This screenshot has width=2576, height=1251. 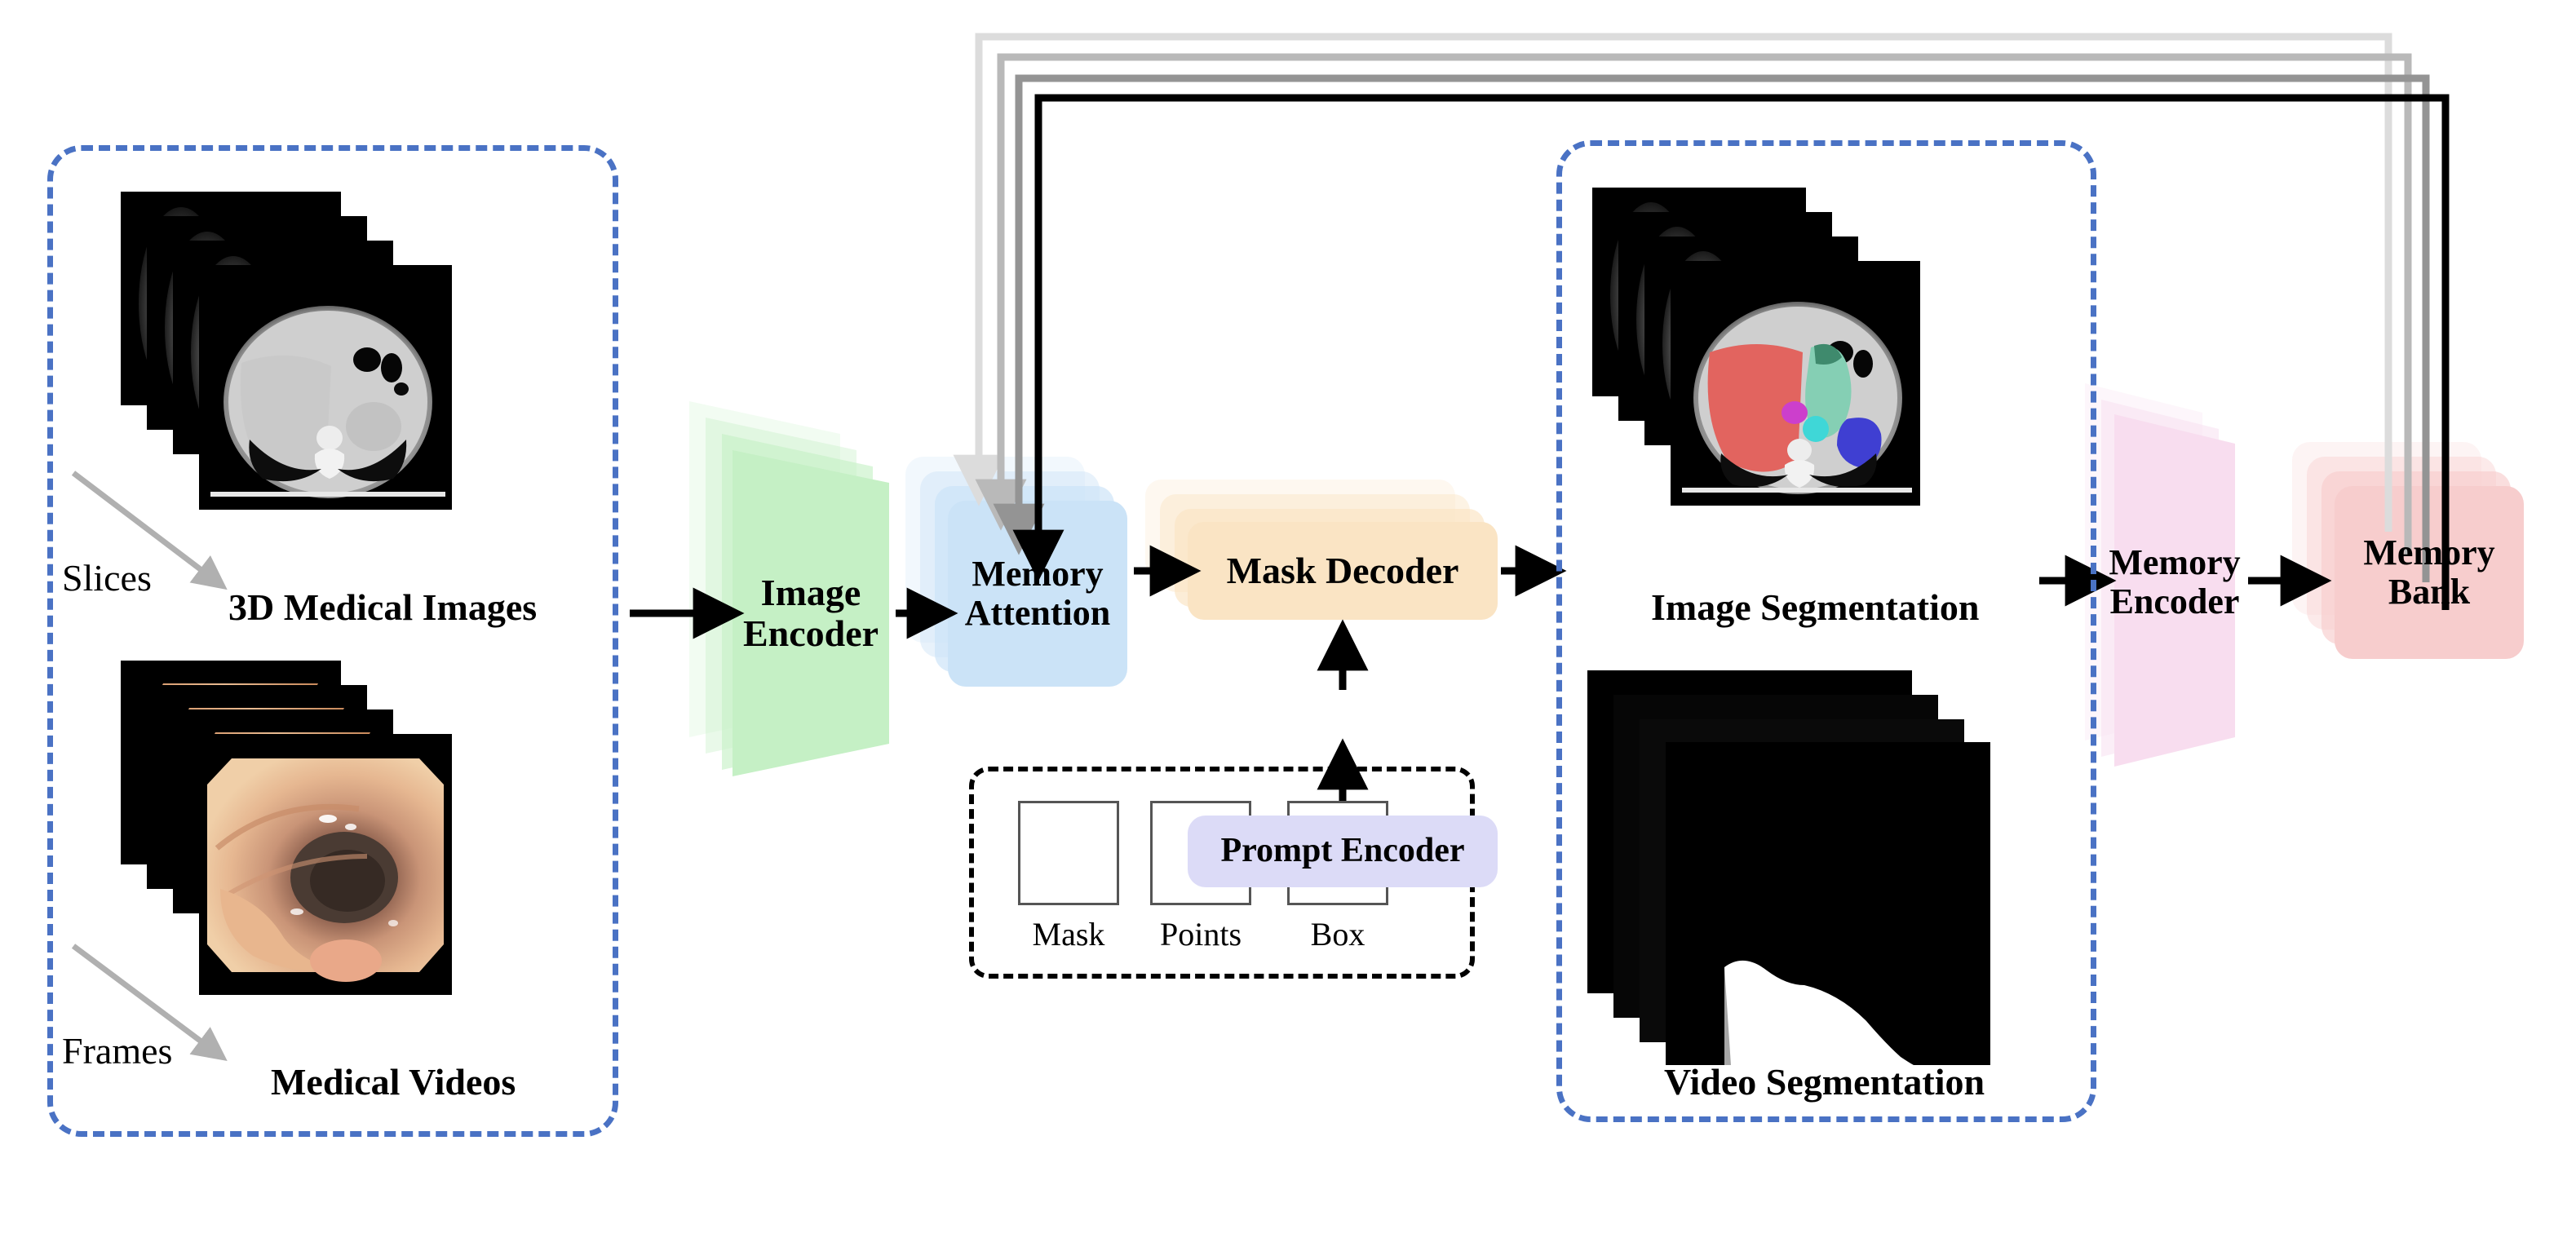 I want to click on memory-encoder-label-line1: Memory, so click(x=2175, y=562).